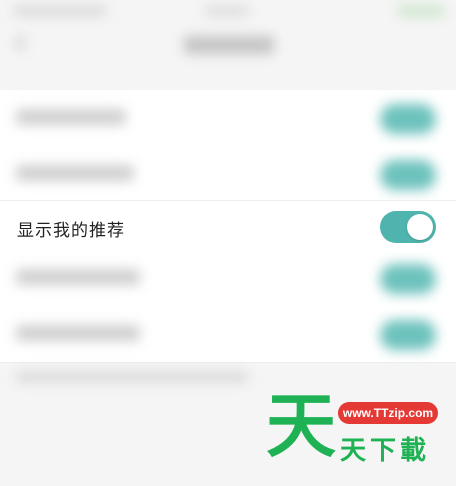 This screenshot has height=486, width=456. I want to click on status-carrier, so click(60, 11).